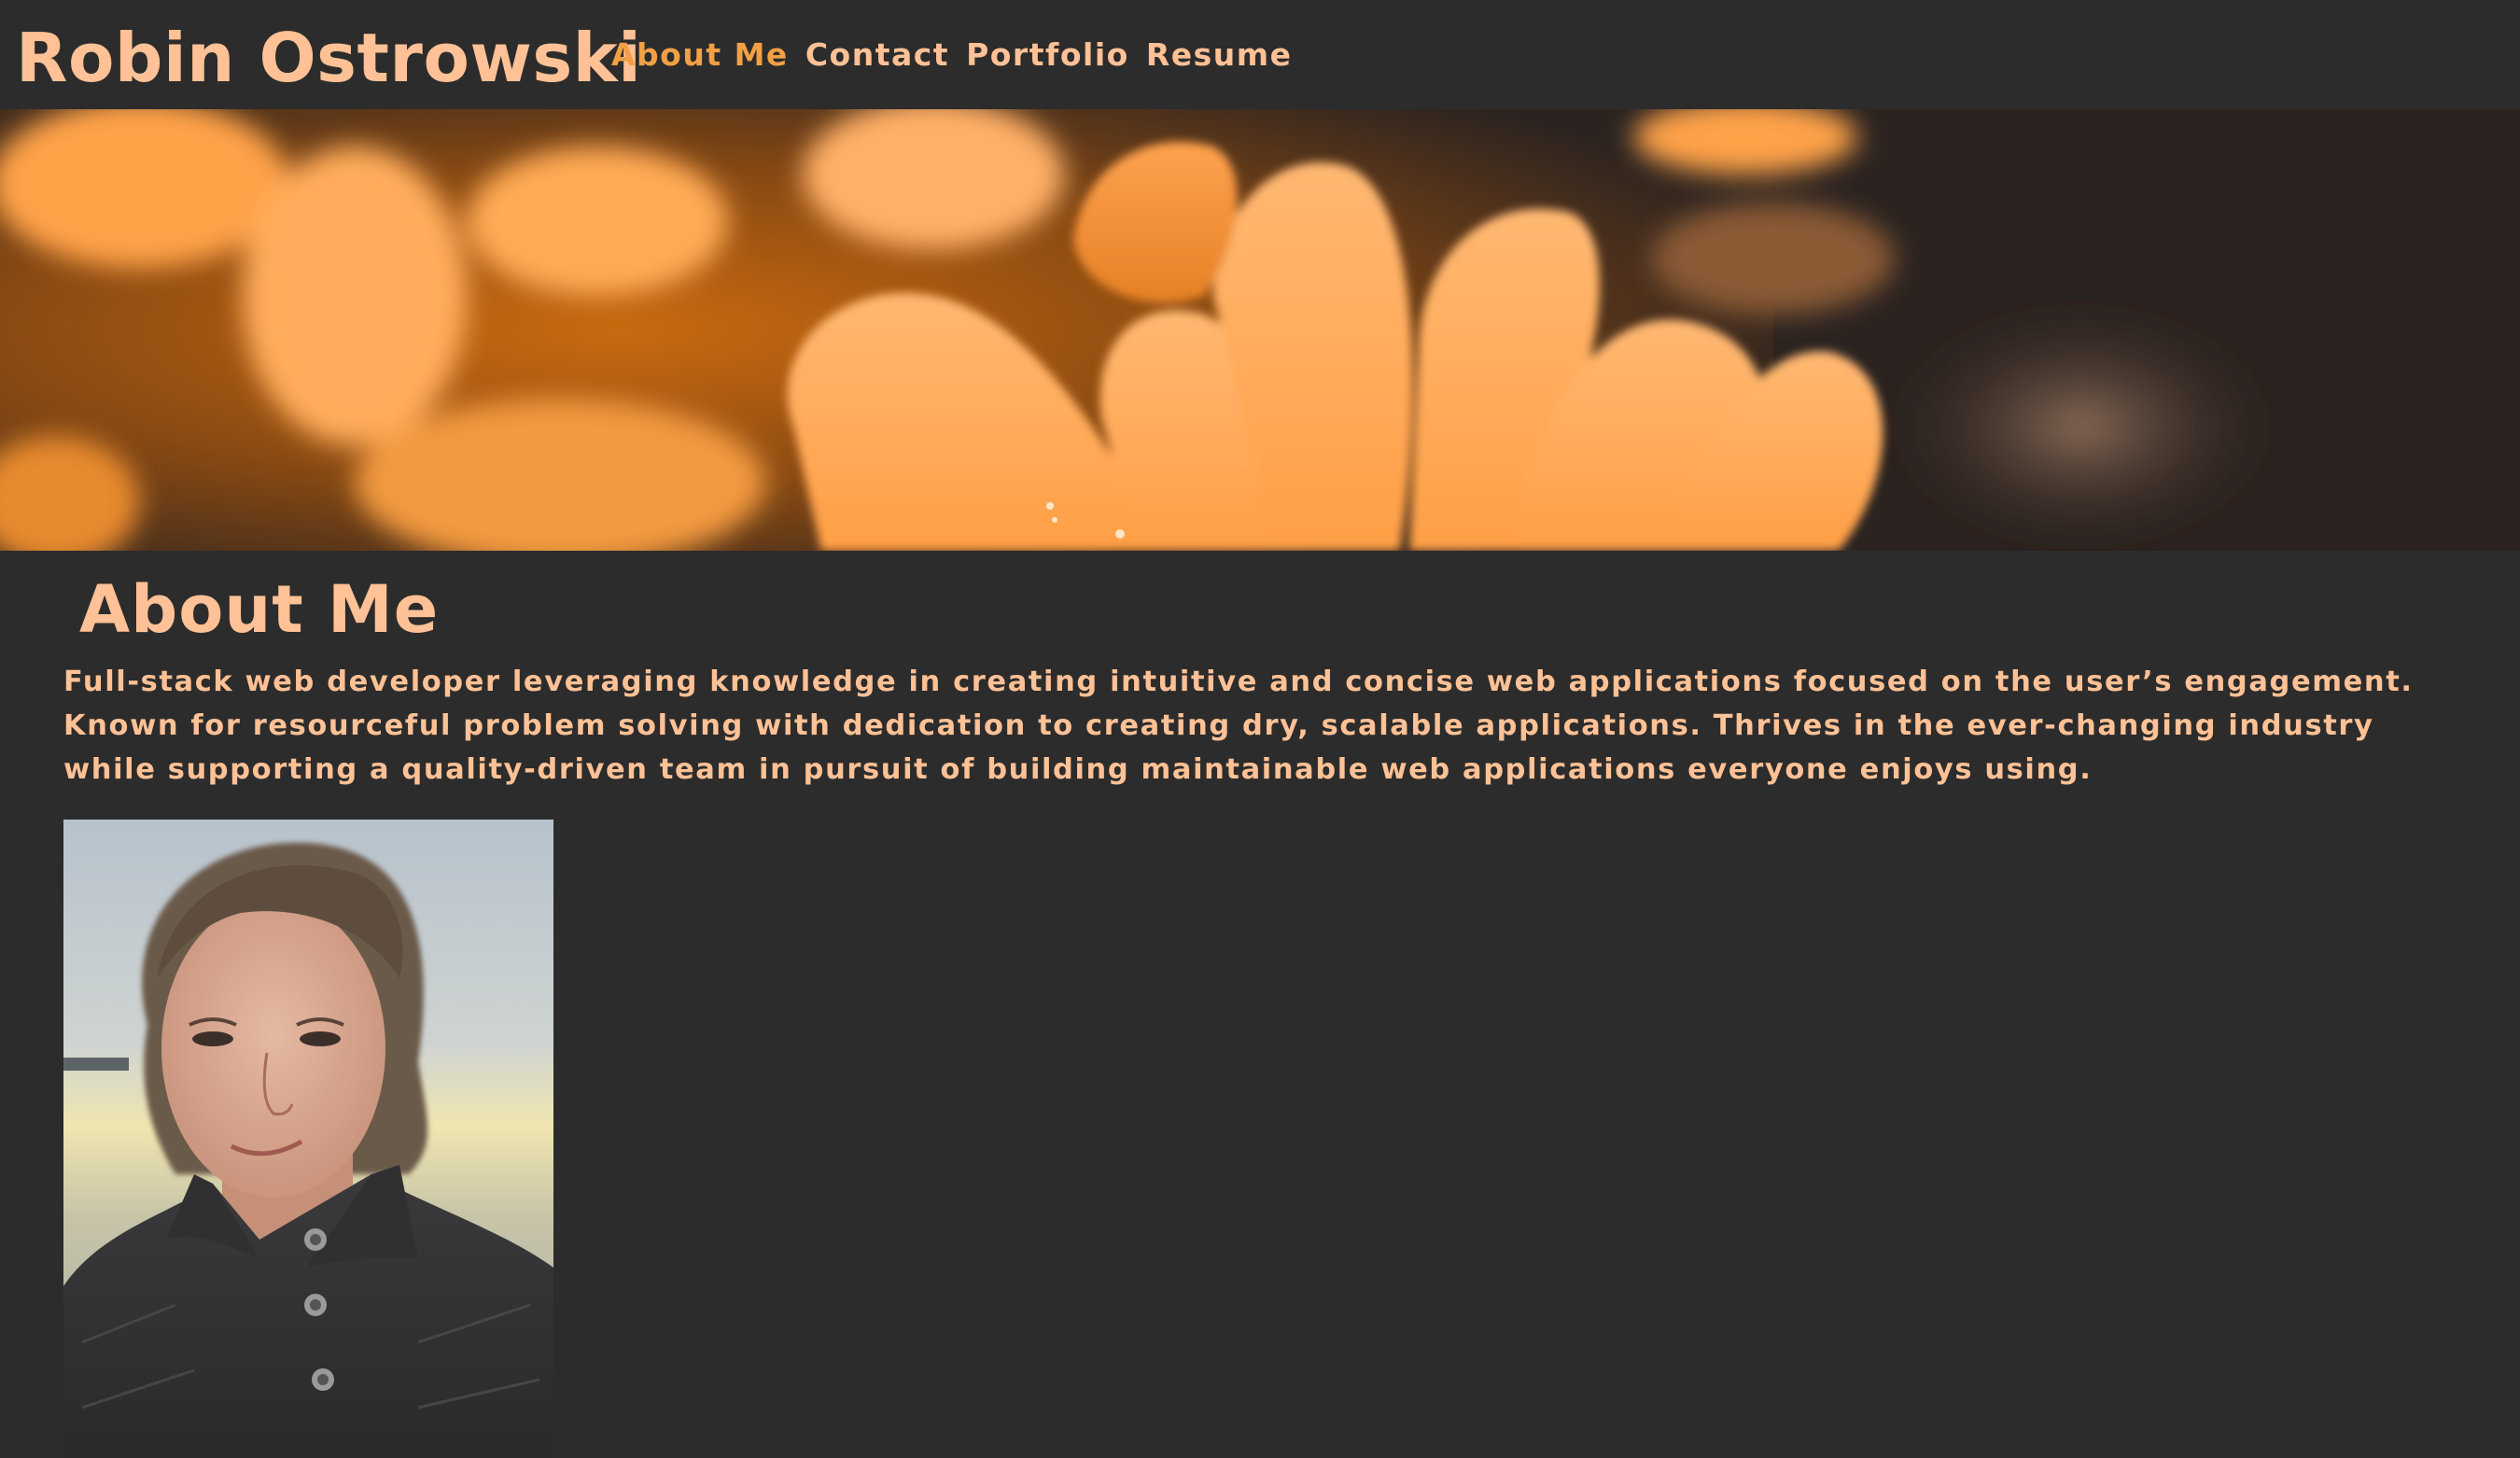 The height and width of the screenshot is (1458, 2520). Describe the element at coordinates (1047, 54) in the screenshot. I see `nav-link-portfolio: Portfolio` at that location.